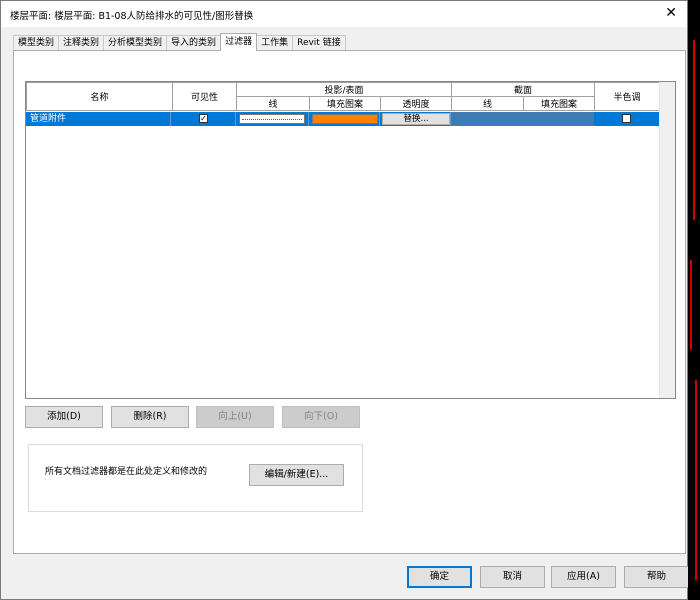  What do you see at coordinates (656, 577) in the screenshot?
I see `help-button: 帮助` at bounding box center [656, 577].